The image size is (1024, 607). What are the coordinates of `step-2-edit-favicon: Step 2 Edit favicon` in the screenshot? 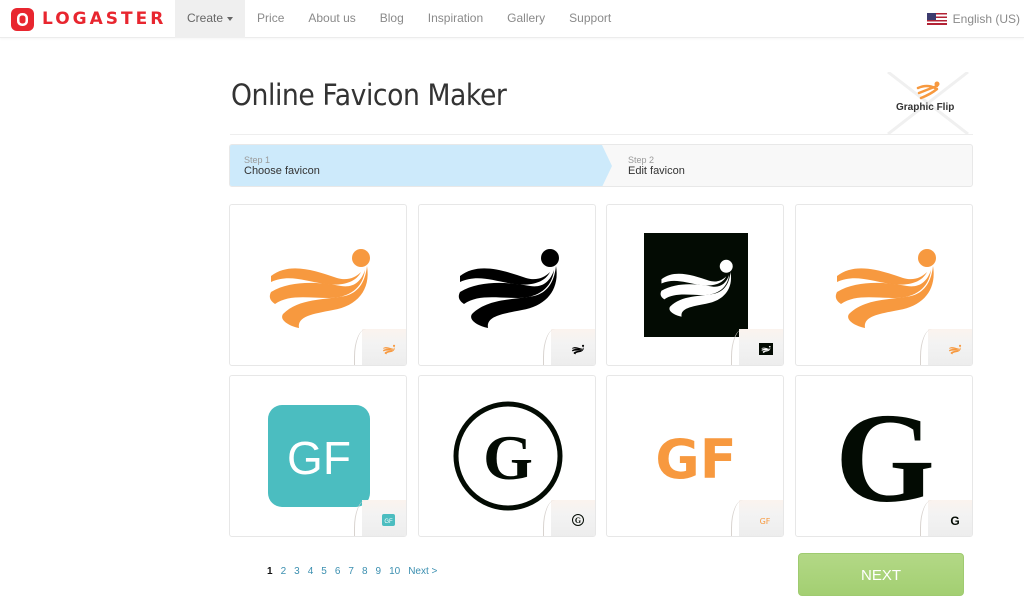 It's located at (793, 165).